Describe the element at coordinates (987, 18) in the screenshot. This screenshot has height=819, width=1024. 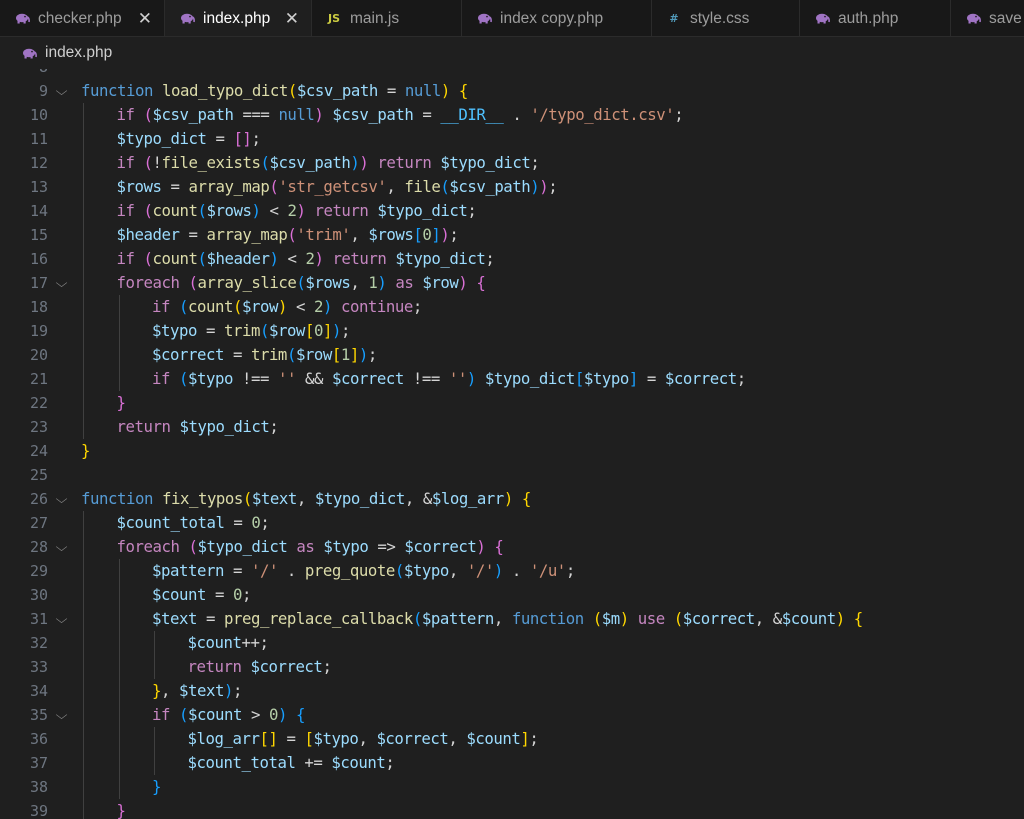
I see `tab-save: save` at that location.